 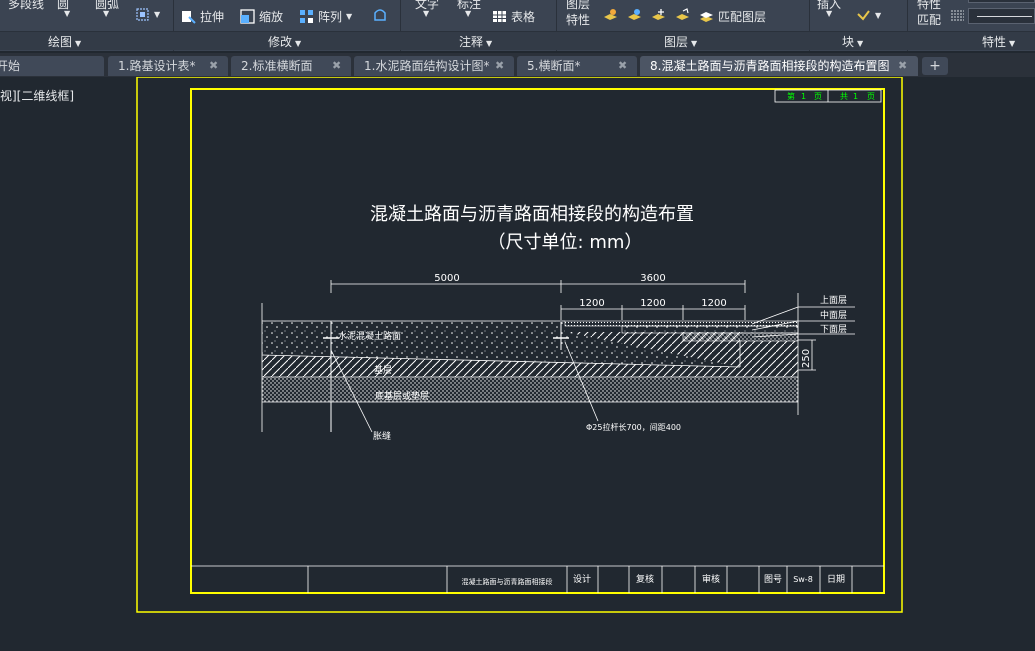 I want to click on array-label: 阵列, so click(x=330, y=17).